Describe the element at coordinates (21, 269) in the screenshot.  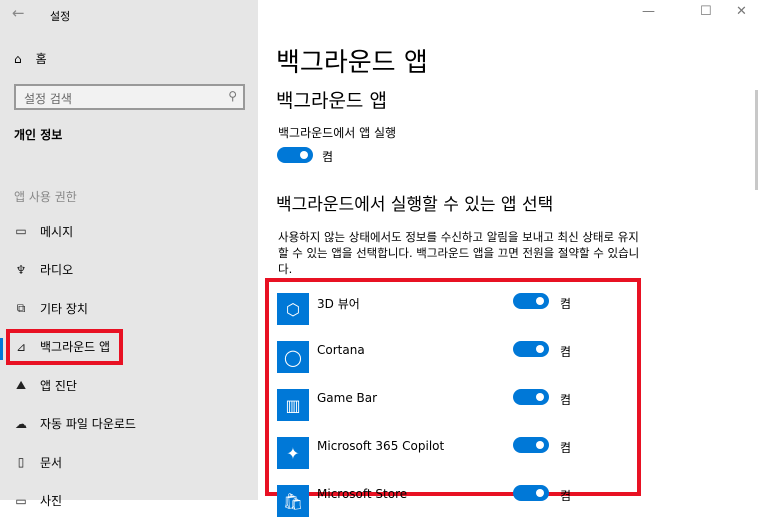
I see `radio-tower-icon: ♆` at that location.